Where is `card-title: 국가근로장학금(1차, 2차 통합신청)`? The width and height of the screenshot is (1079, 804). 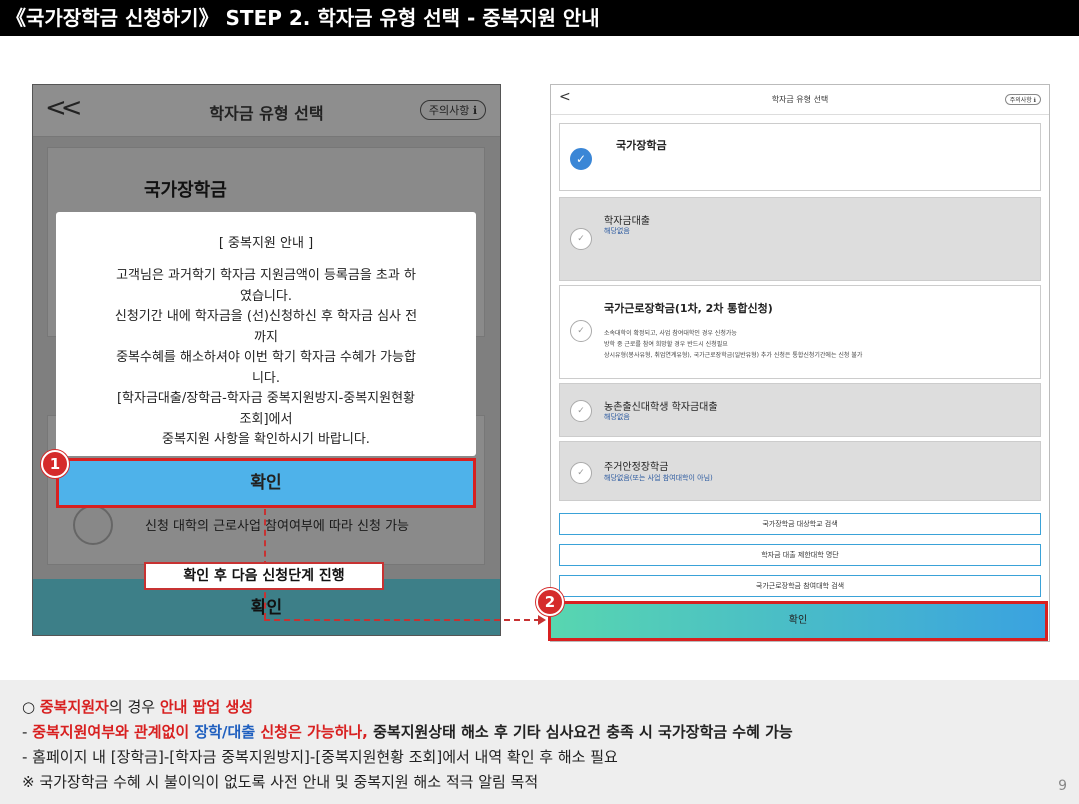
card-title: 국가근로장학금(1차, 2차 통합신청) is located at coordinates (688, 308).